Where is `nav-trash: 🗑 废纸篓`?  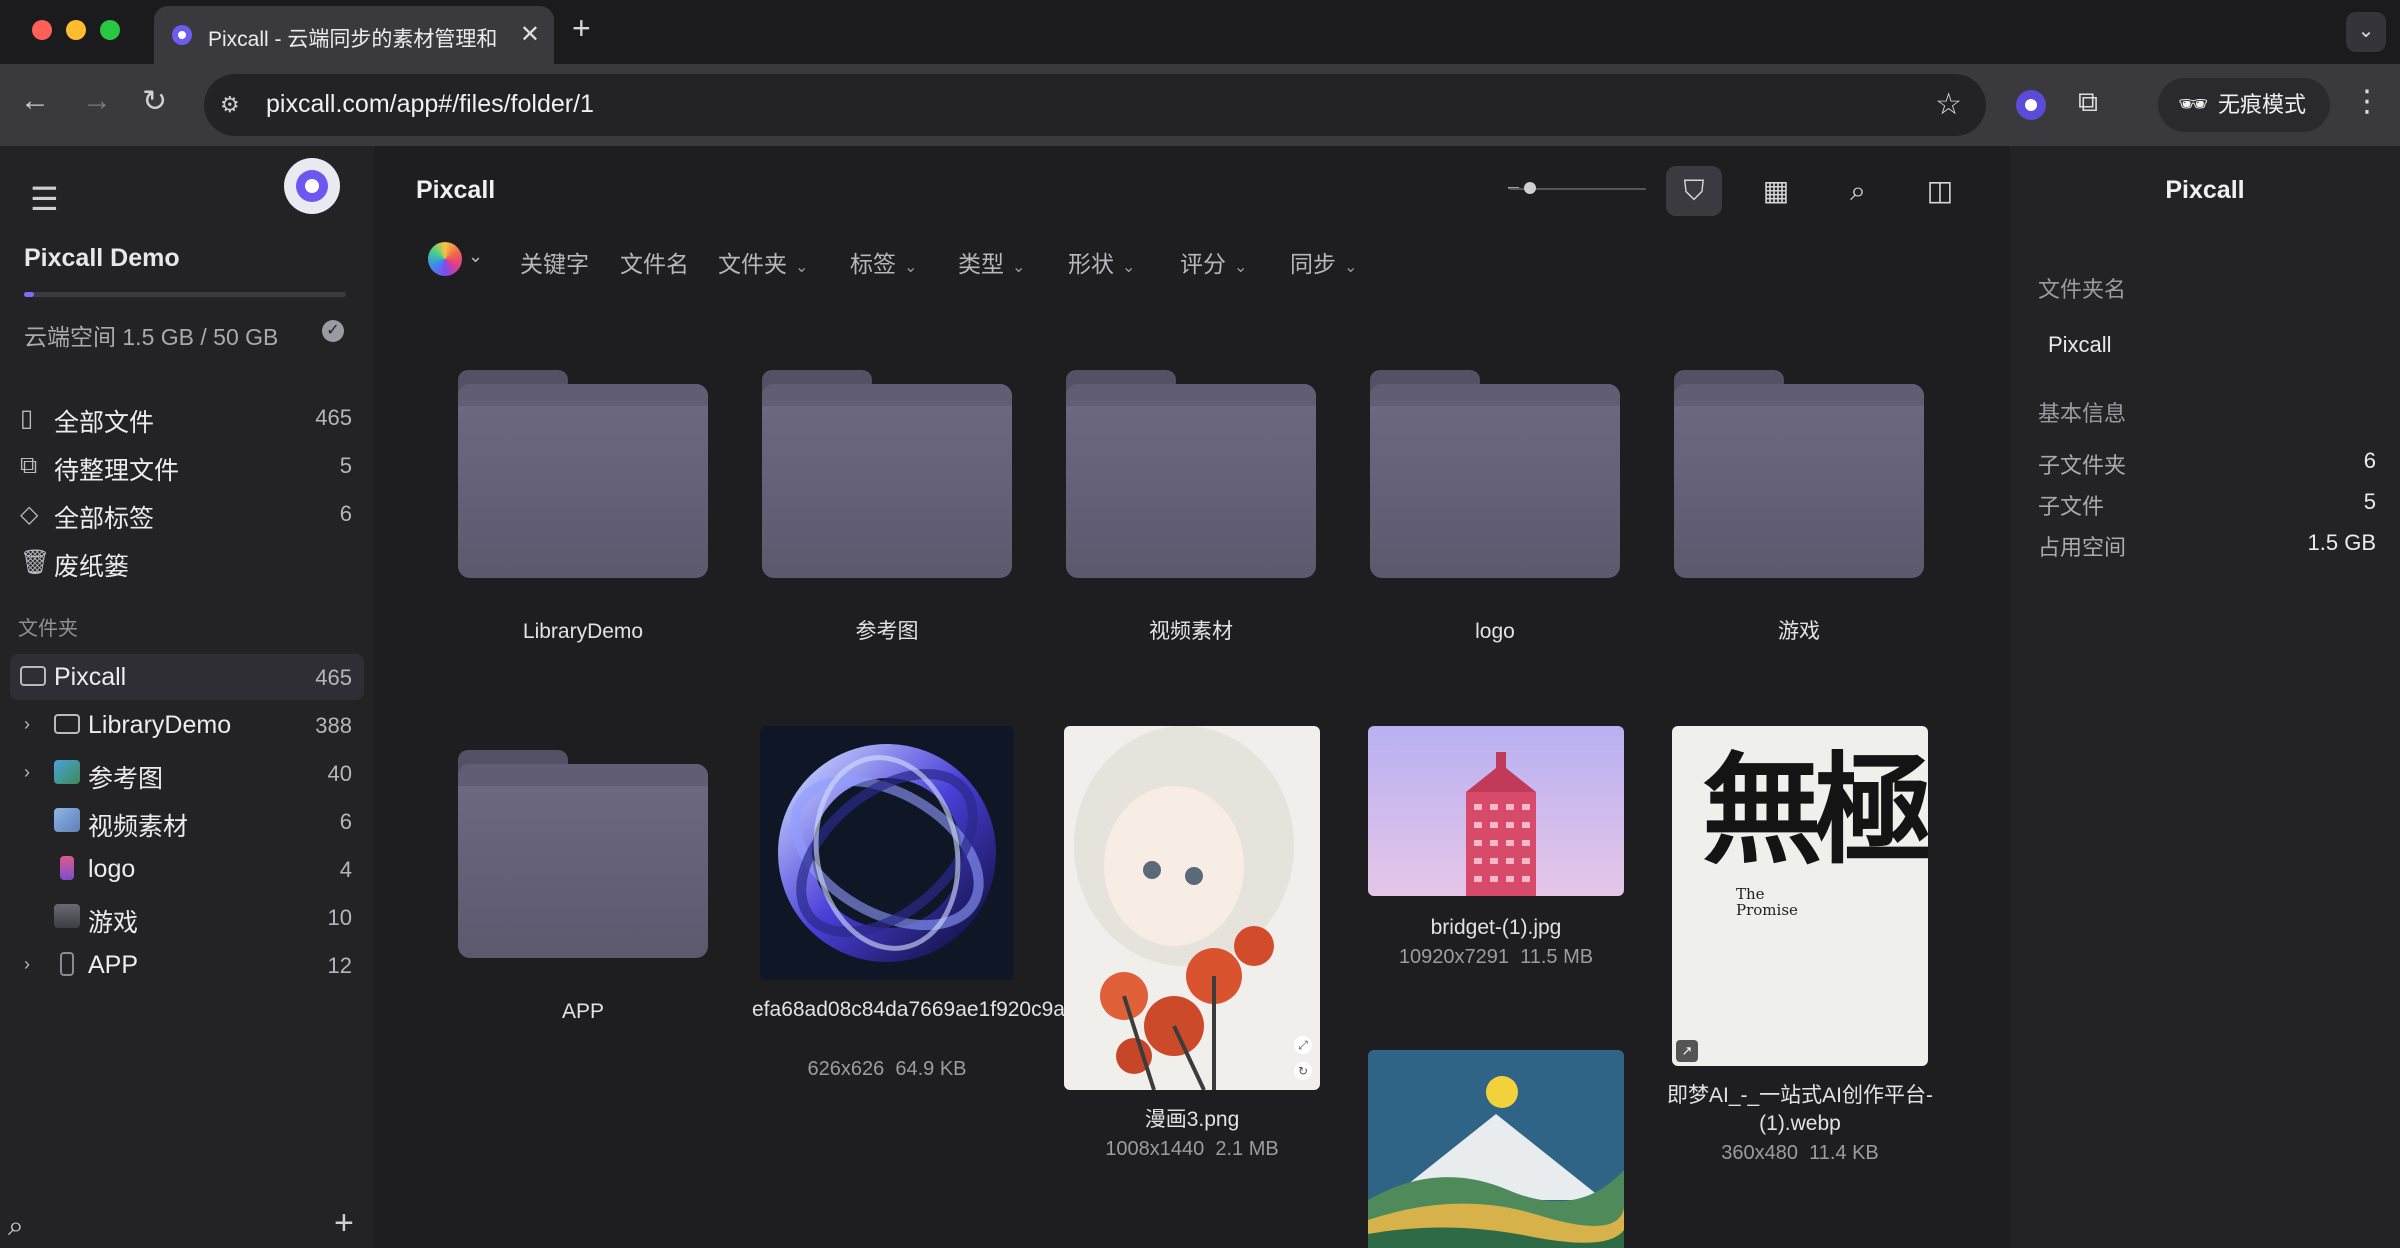 nav-trash: 🗑 废纸篓 is located at coordinates (187, 561).